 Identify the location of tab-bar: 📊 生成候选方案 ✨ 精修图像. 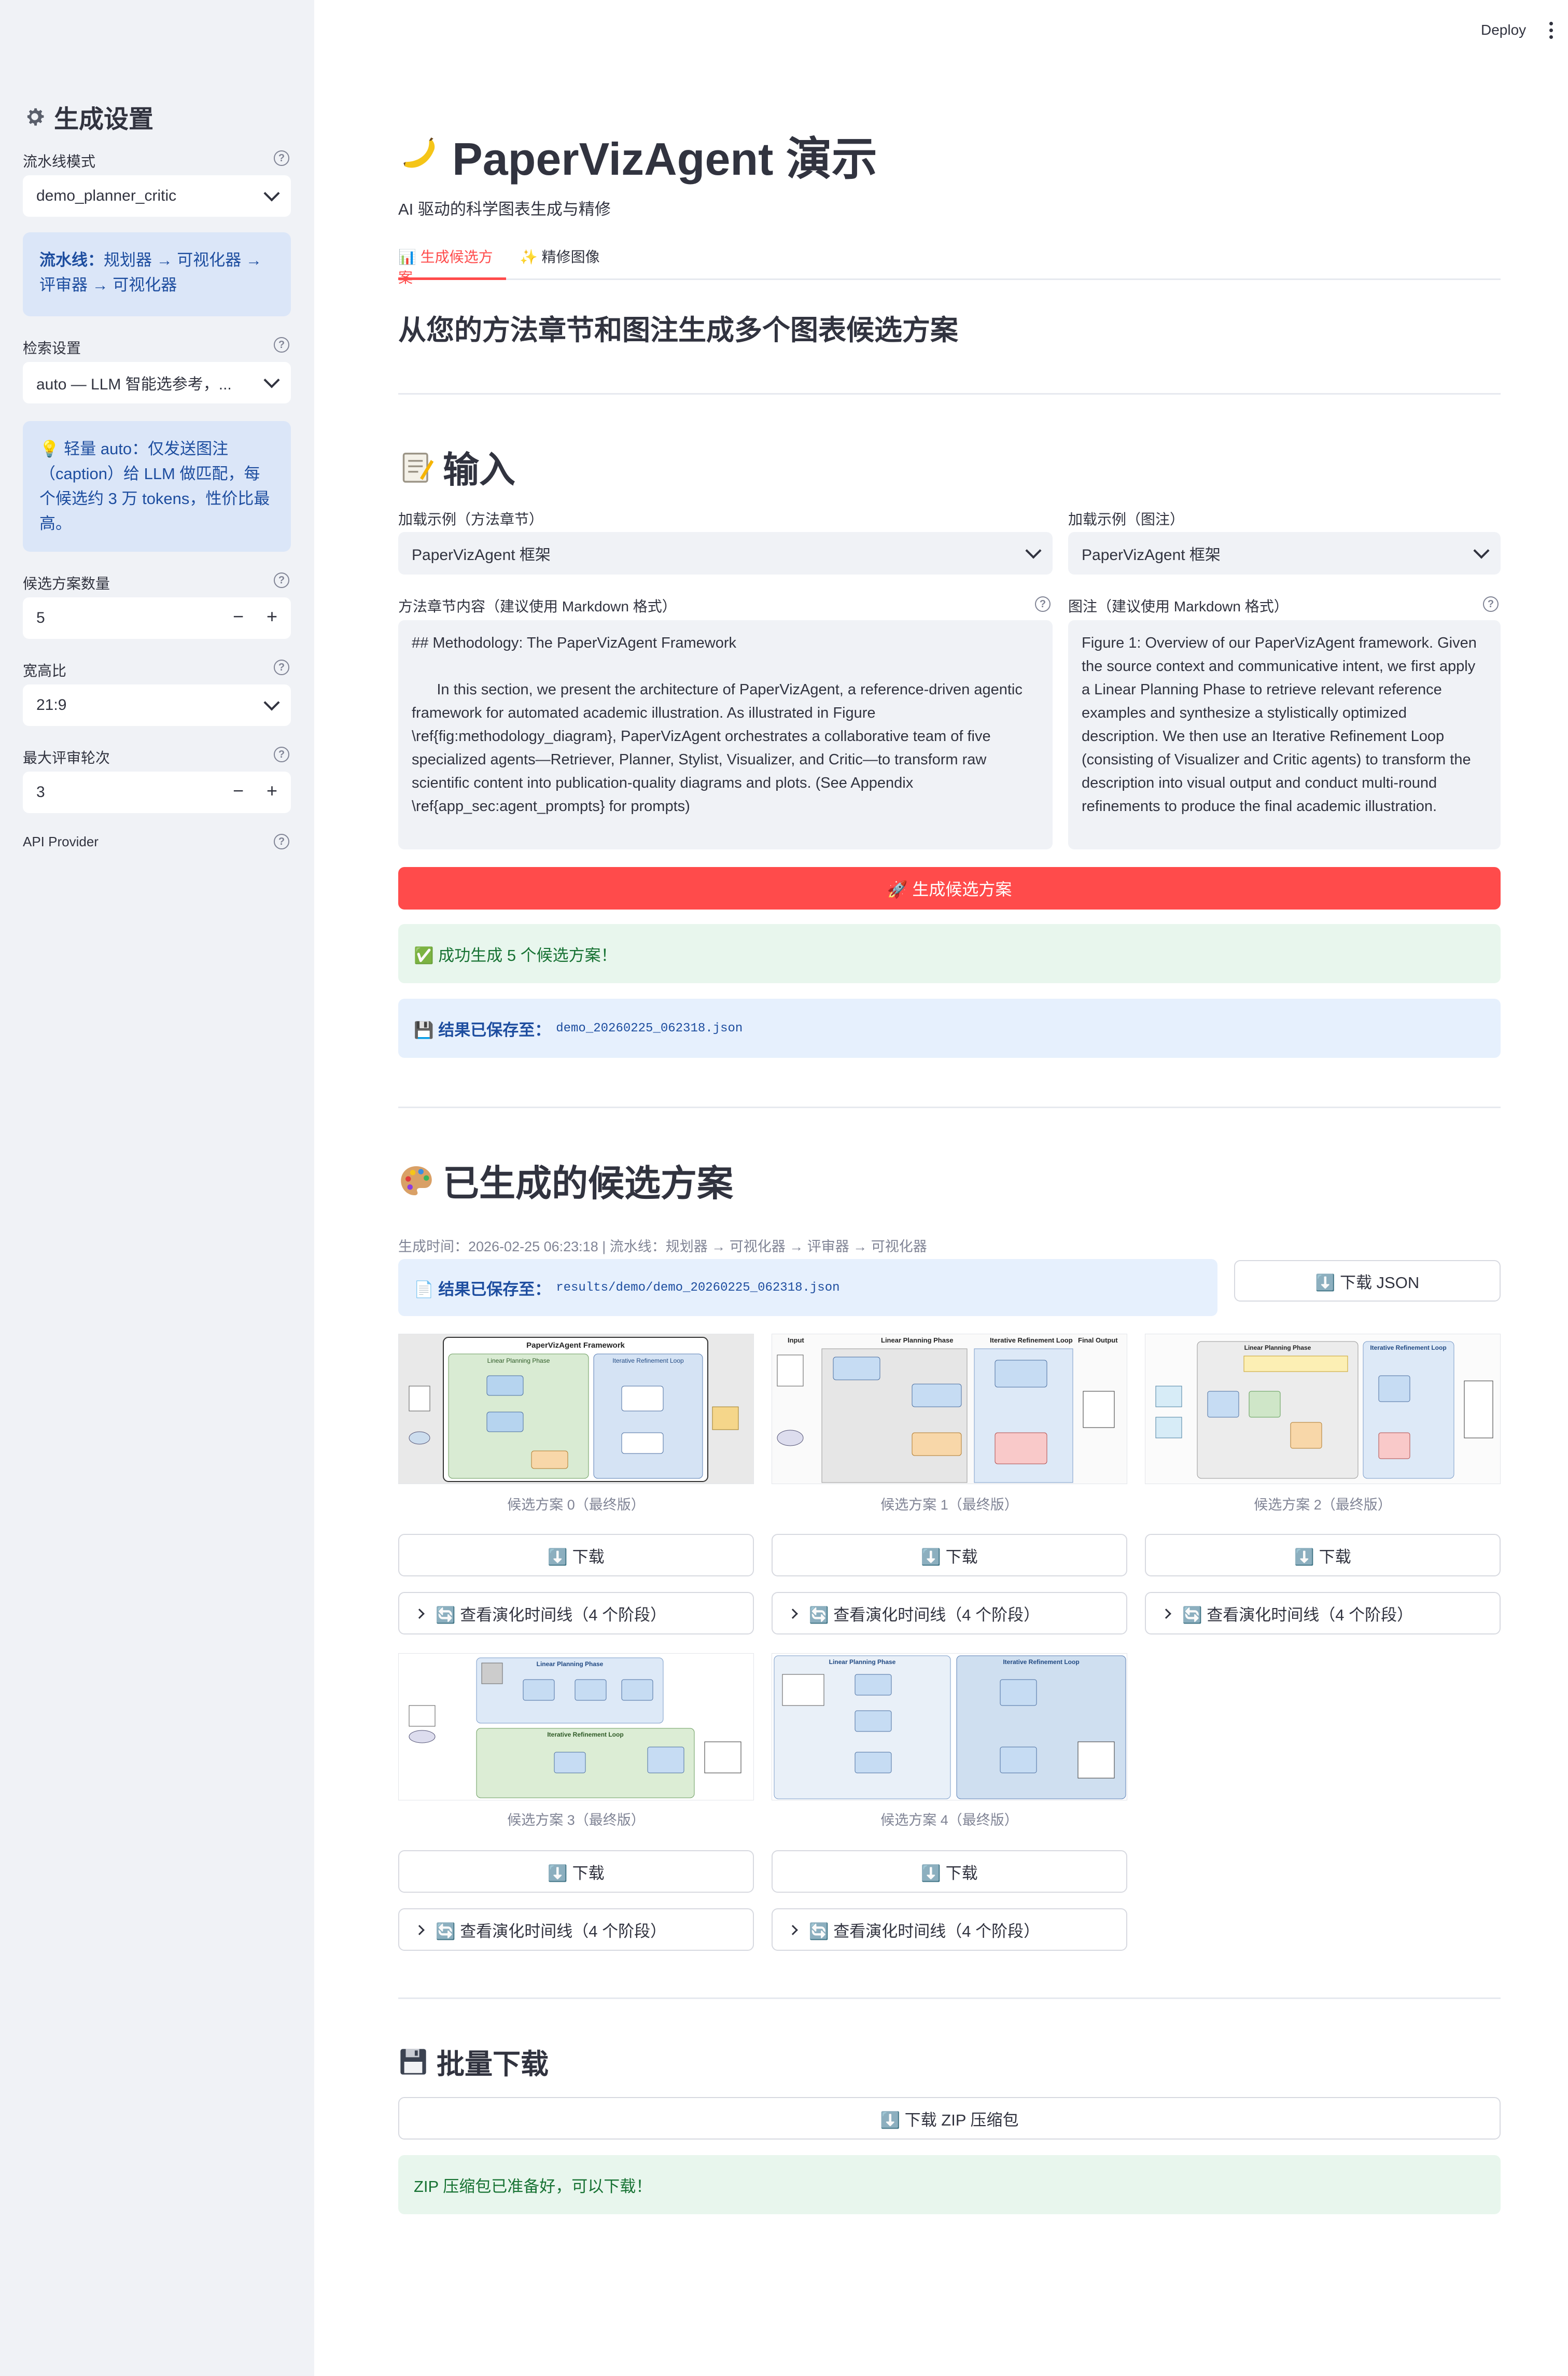
(949, 265).